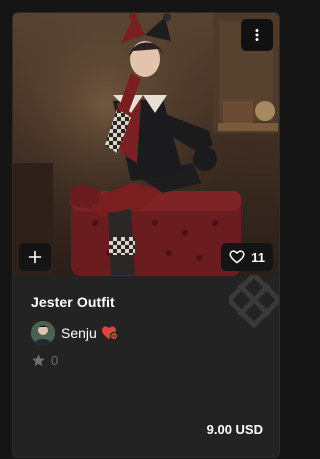 The image size is (320, 459). What do you see at coordinates (55, 360) in the screenshot?
I see `rating-value: 0` at bounding box center [55, 360].